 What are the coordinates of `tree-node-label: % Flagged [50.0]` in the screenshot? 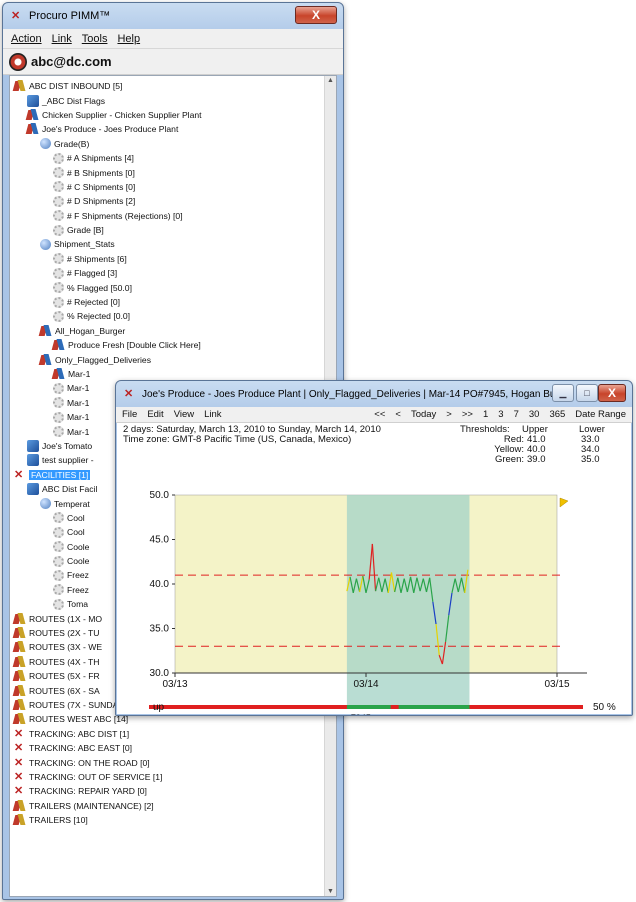 It's located at (99, 287).